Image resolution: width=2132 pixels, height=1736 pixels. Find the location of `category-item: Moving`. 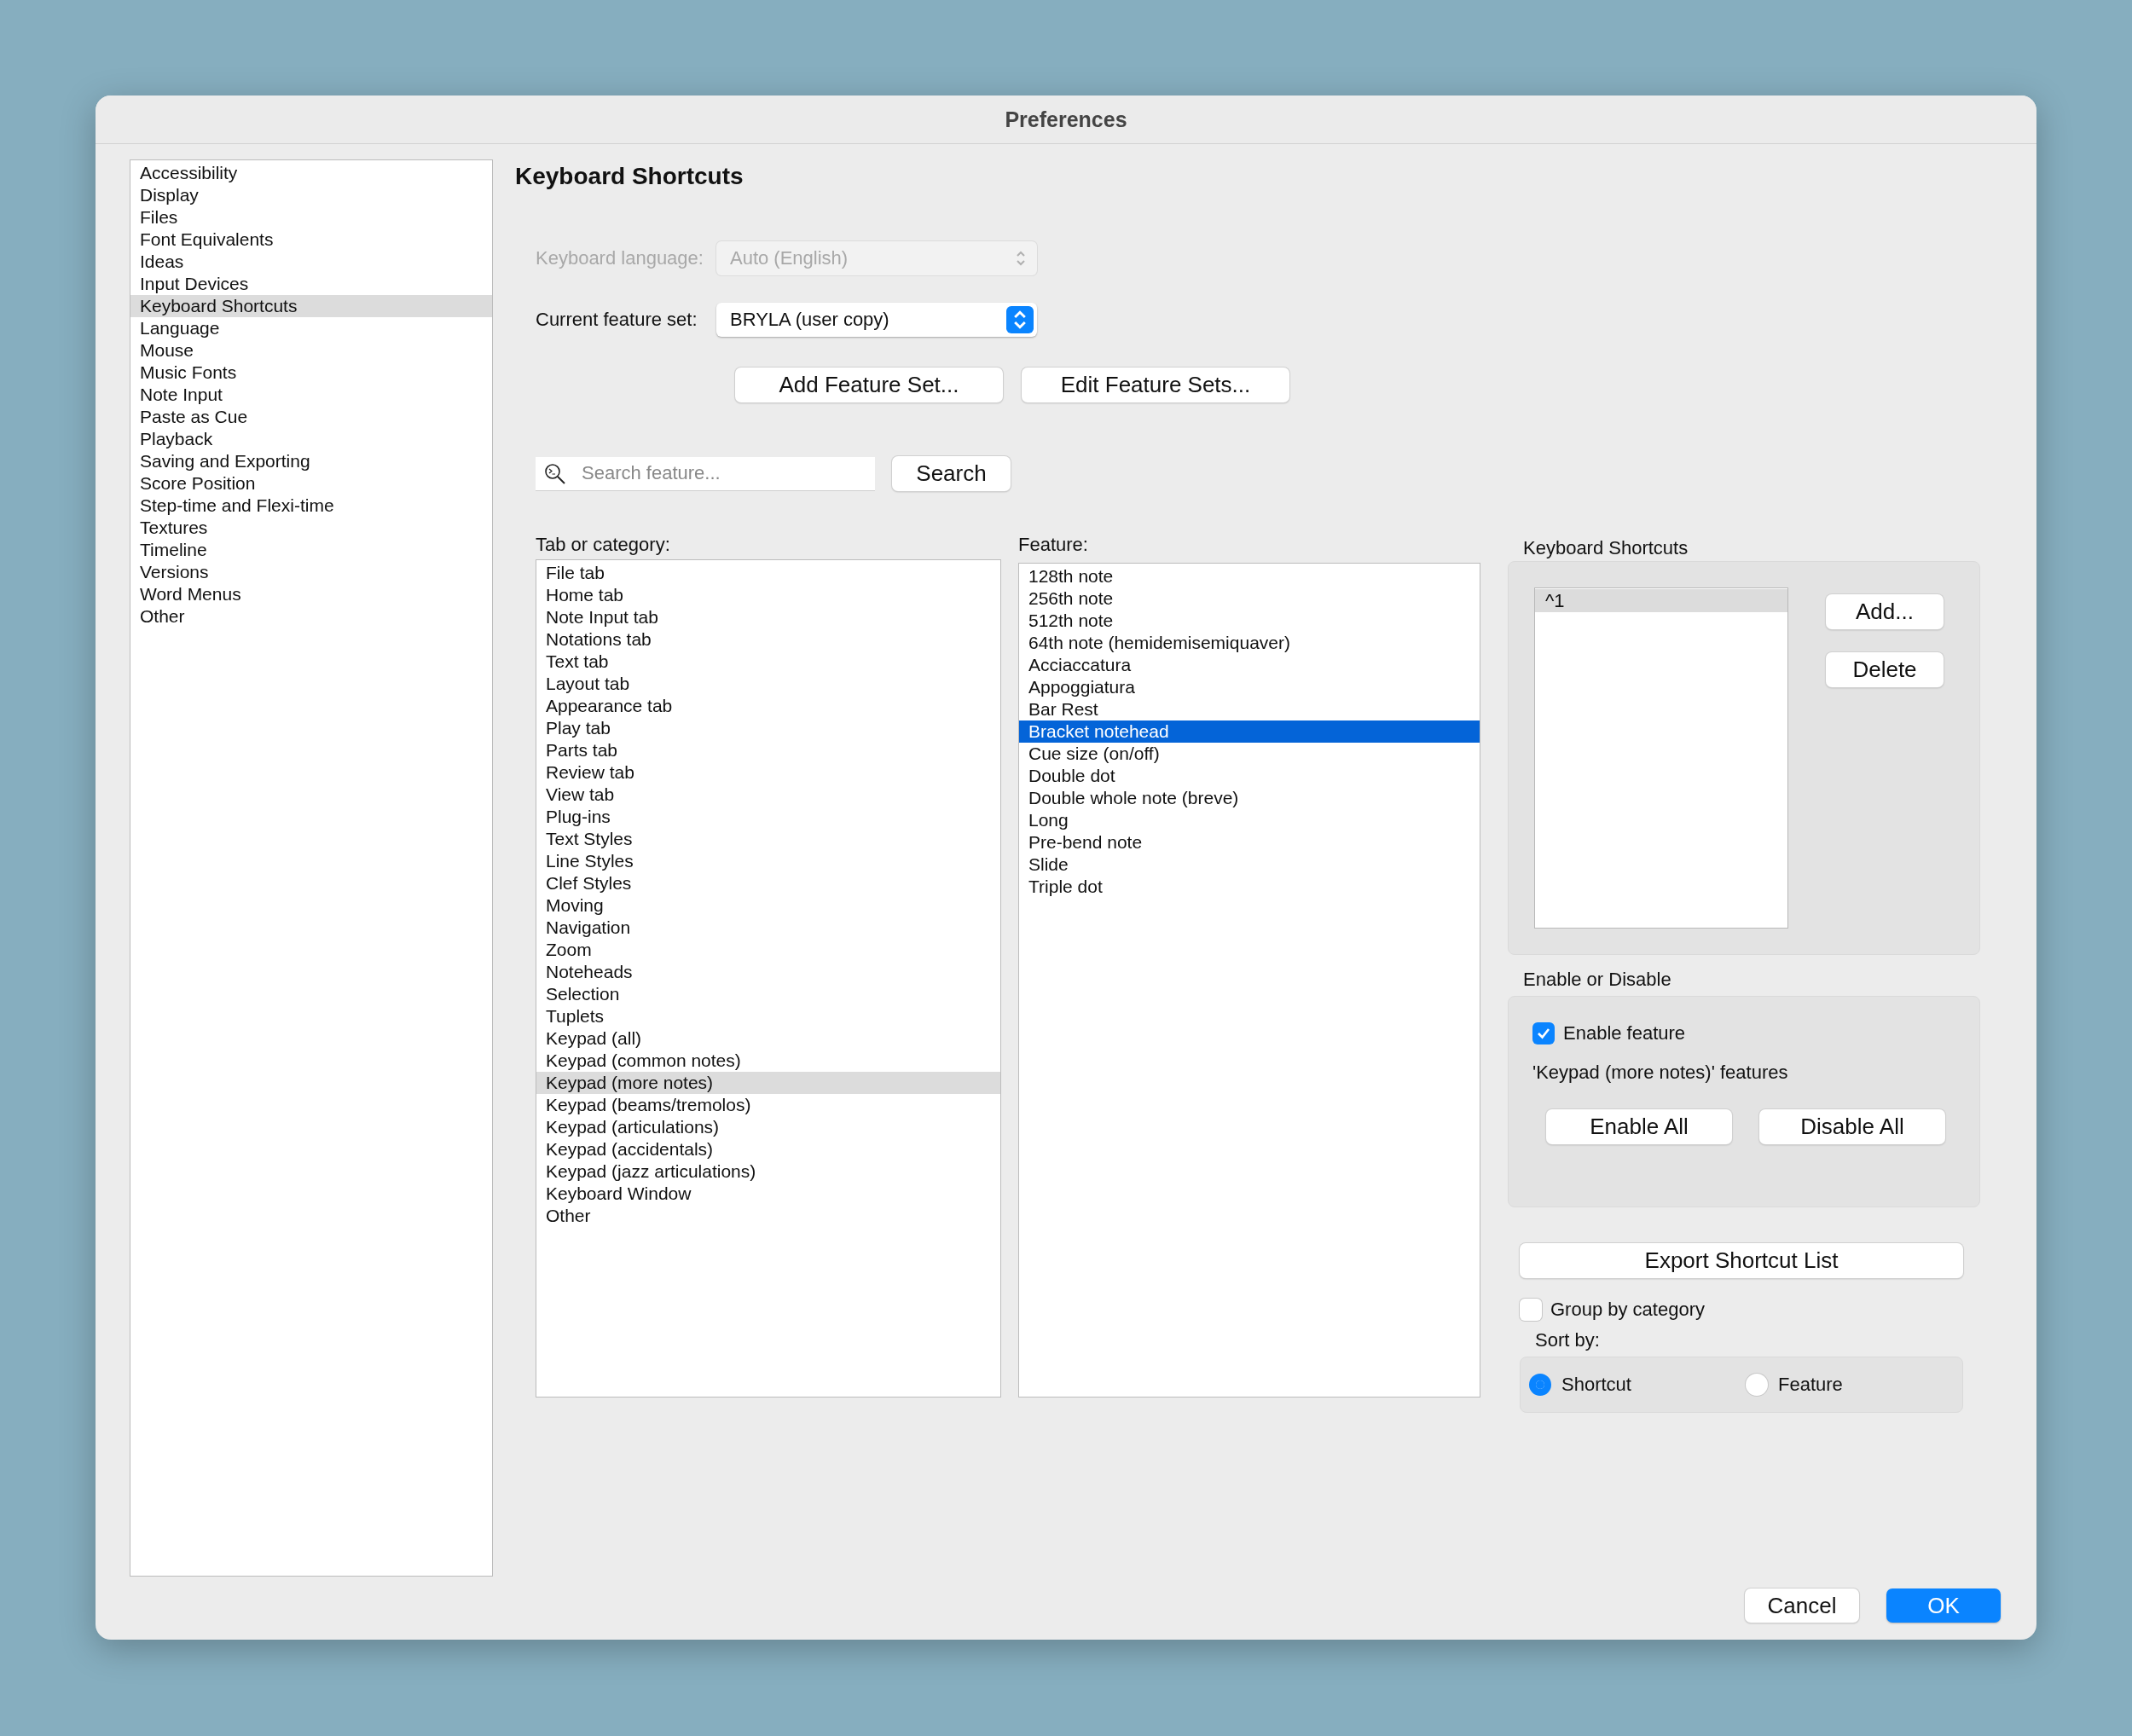

category-item: Moving is located at coordinates (768, 906).